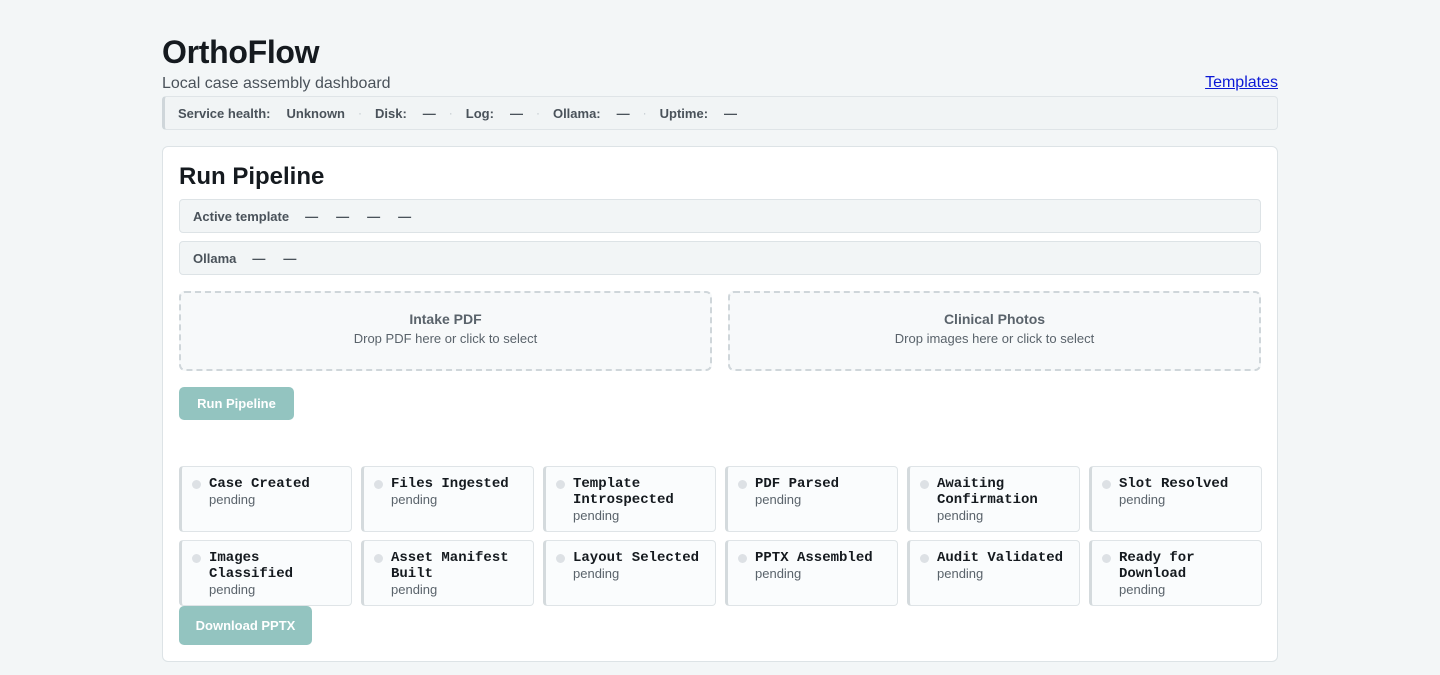 The width and height of the screenshot is (1440, 675). What do you see at coordinates (811, 499) in the screenshot?
I see `pipeline-step: PDF Parsed pending` at bounding box center [811, 499].